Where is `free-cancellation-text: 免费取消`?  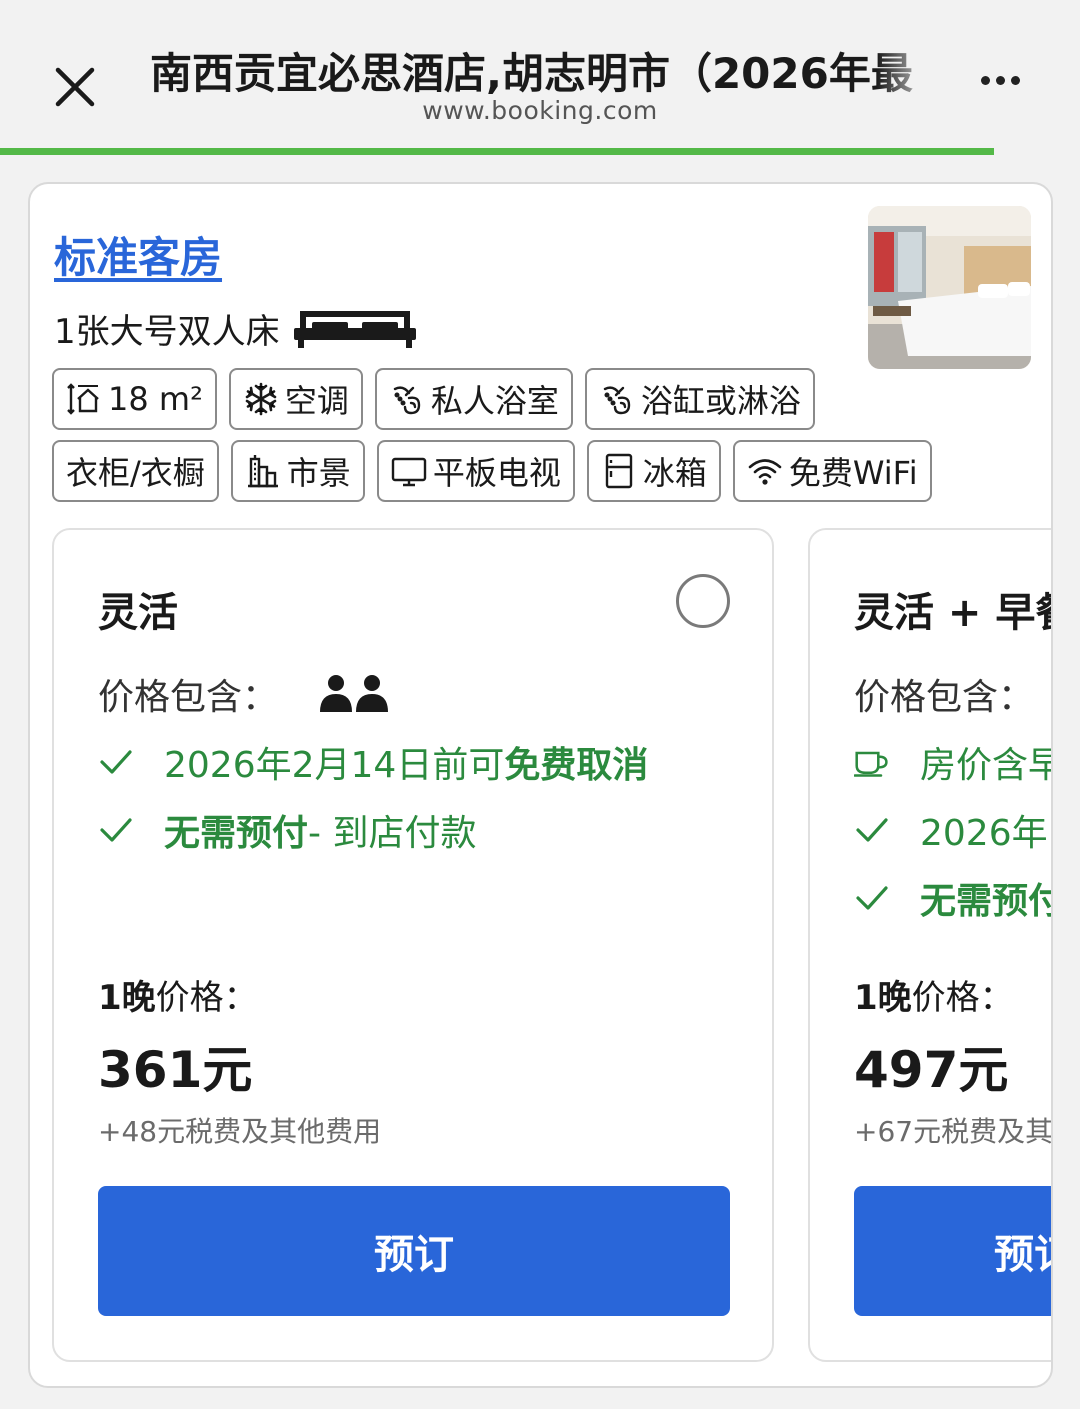
free-cancellation-text: 免费取消 is located at coordinates (576, 765).